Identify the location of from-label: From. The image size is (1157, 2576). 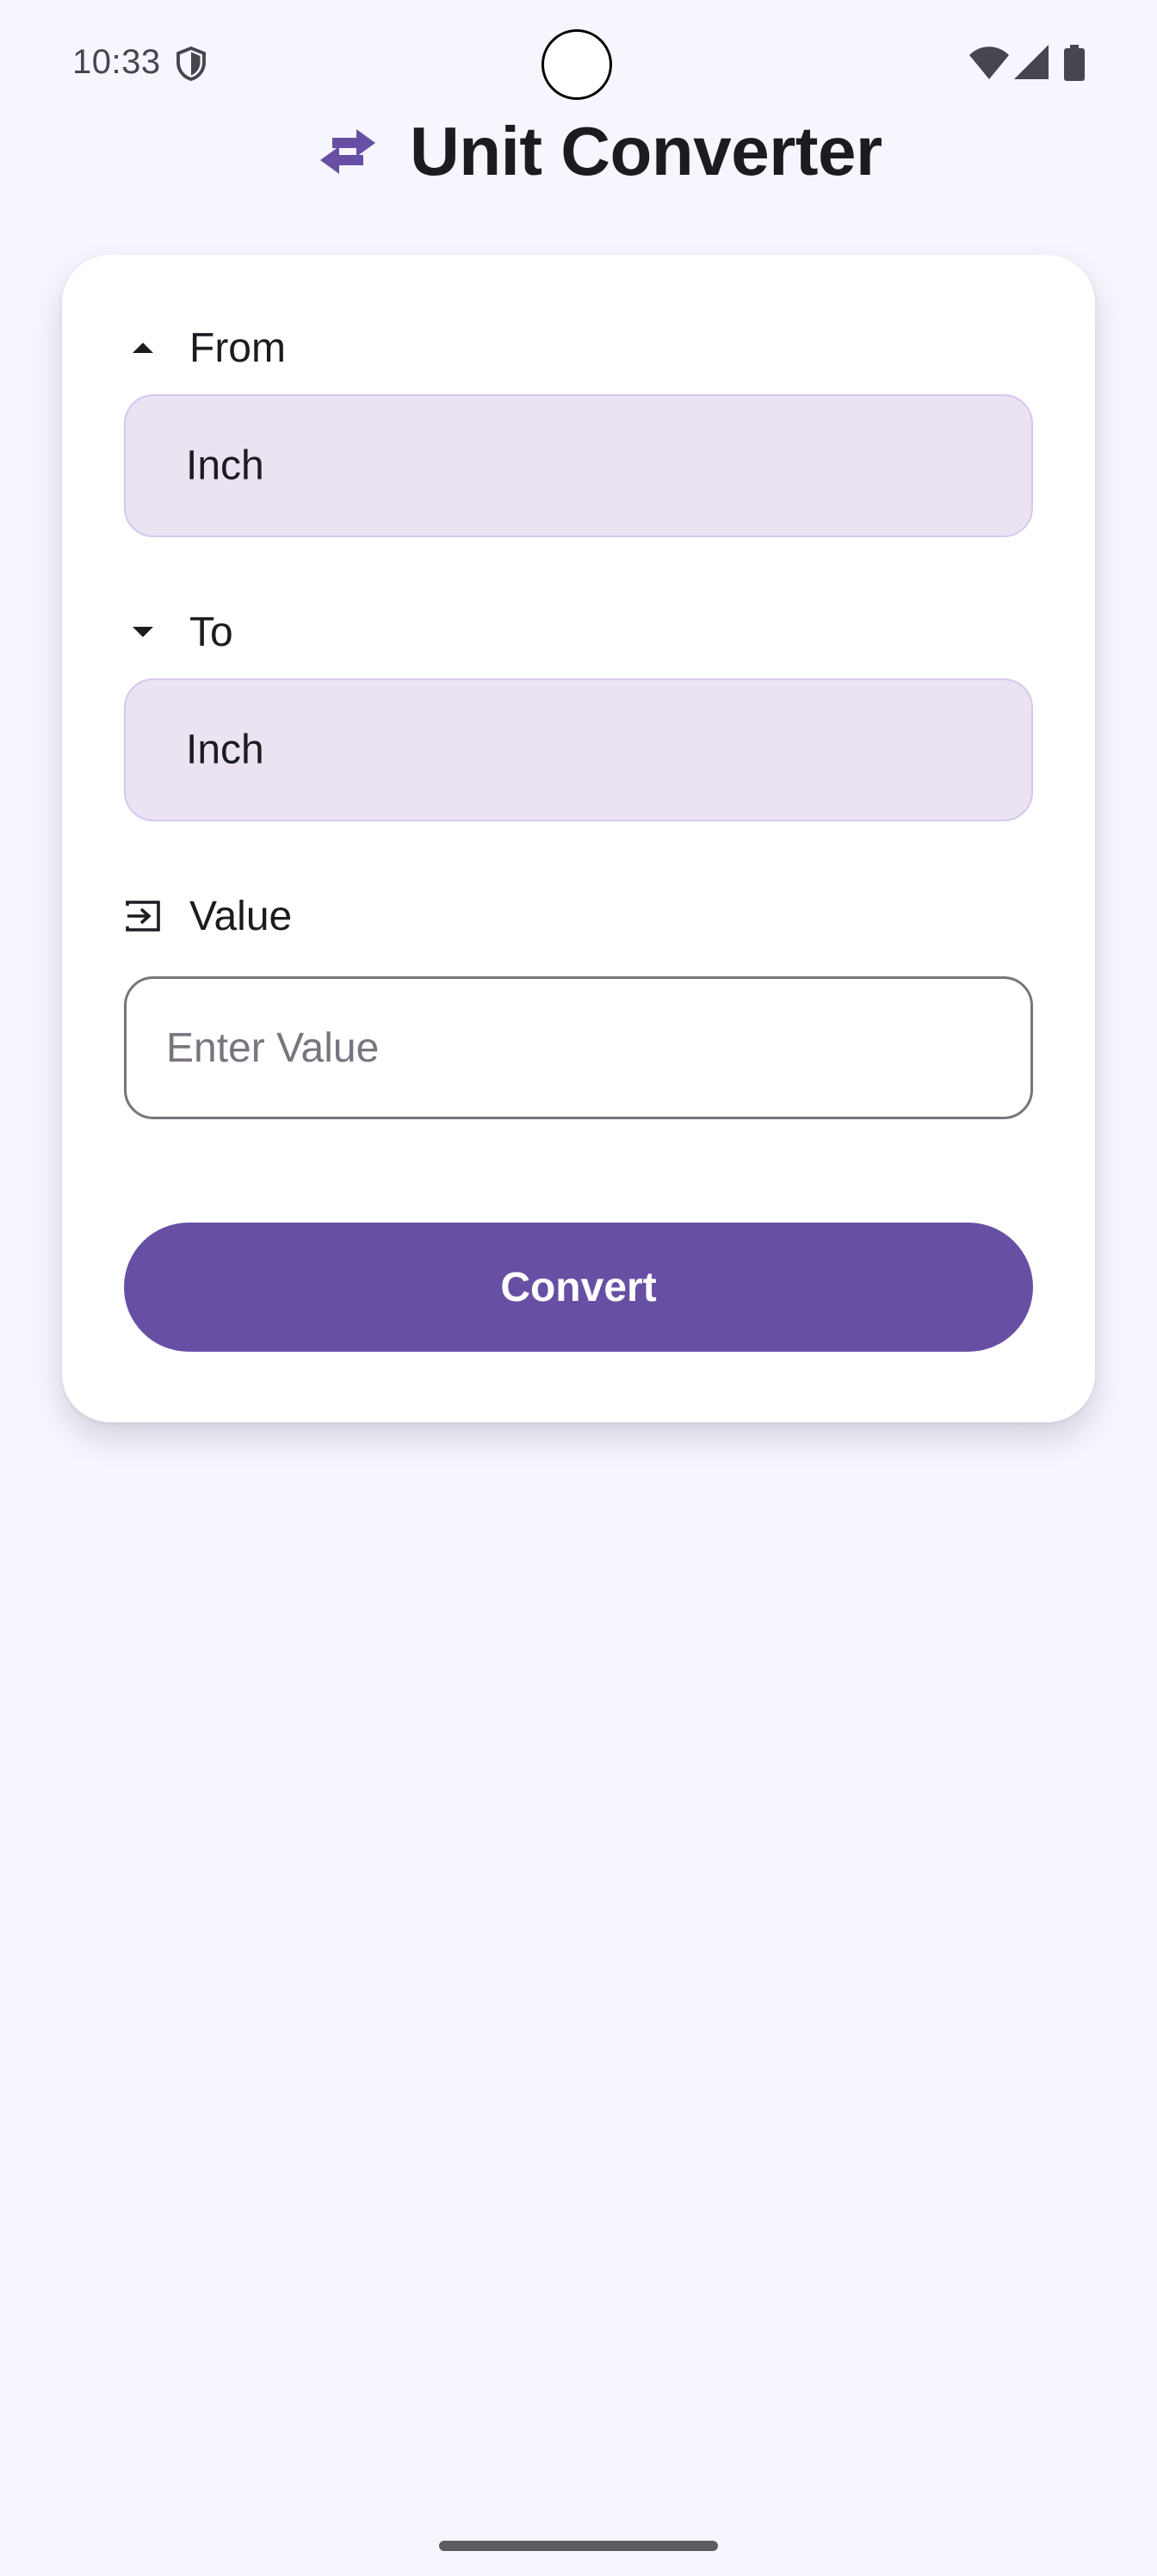
(238, 348).